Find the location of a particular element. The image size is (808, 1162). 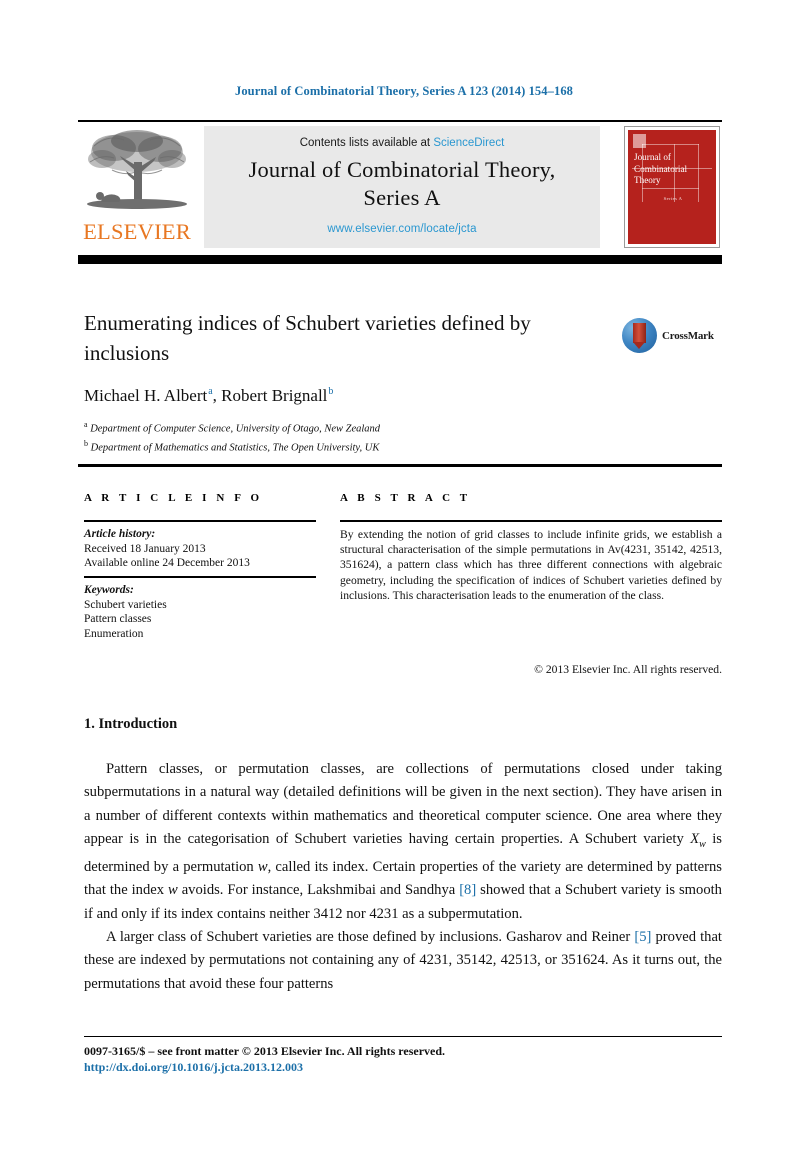

elsevier-wordmark: ELSEVIER is located at coordinates (137, 231).